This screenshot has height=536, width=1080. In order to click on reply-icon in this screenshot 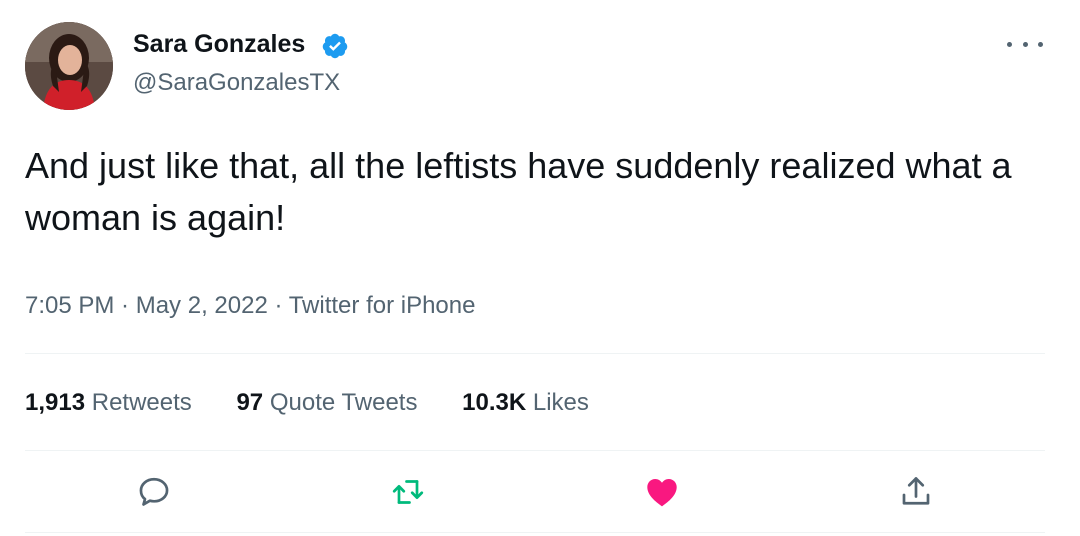, I will do `click(154, 492)`.